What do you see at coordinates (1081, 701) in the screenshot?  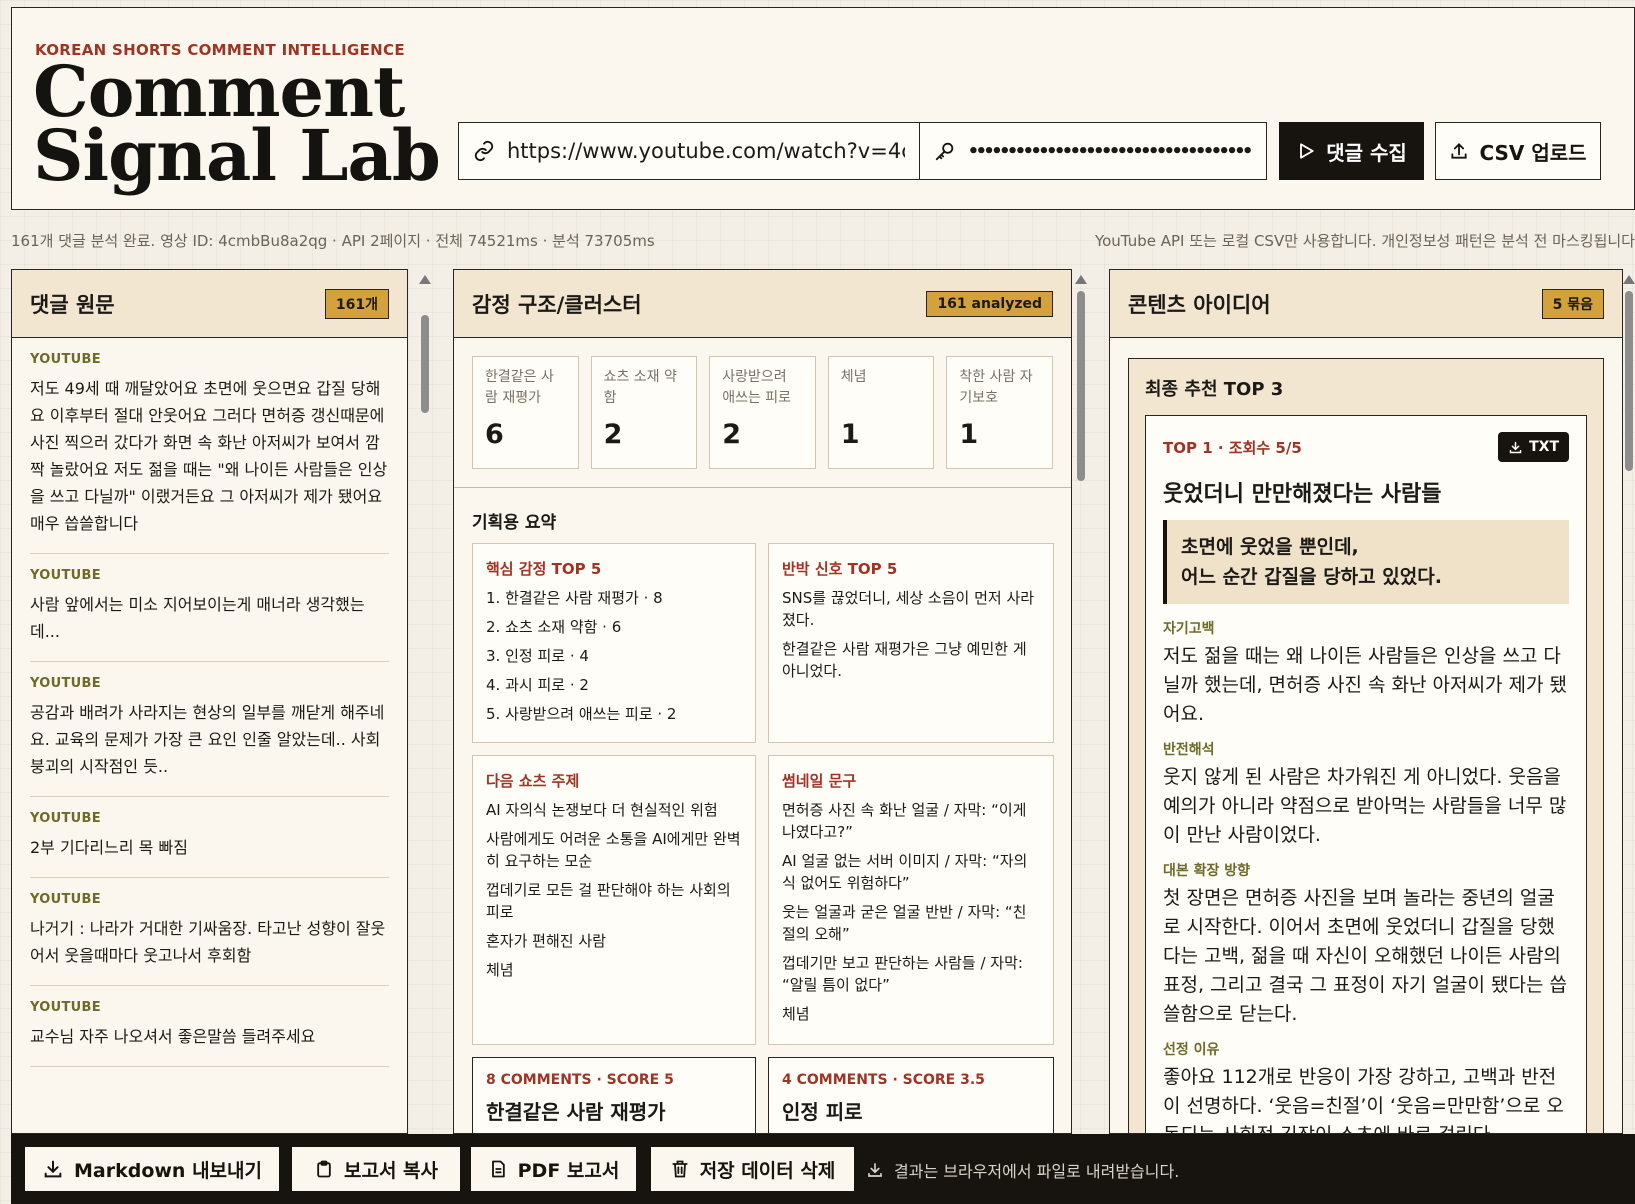 I see `emotion-scrollbar` at bounding box center [1081, 701].